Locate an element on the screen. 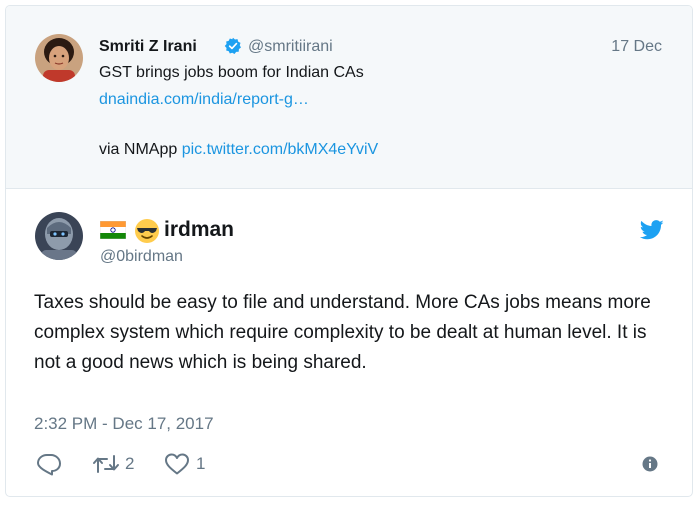  india-flag-icon is located at coordinates (113, 230).